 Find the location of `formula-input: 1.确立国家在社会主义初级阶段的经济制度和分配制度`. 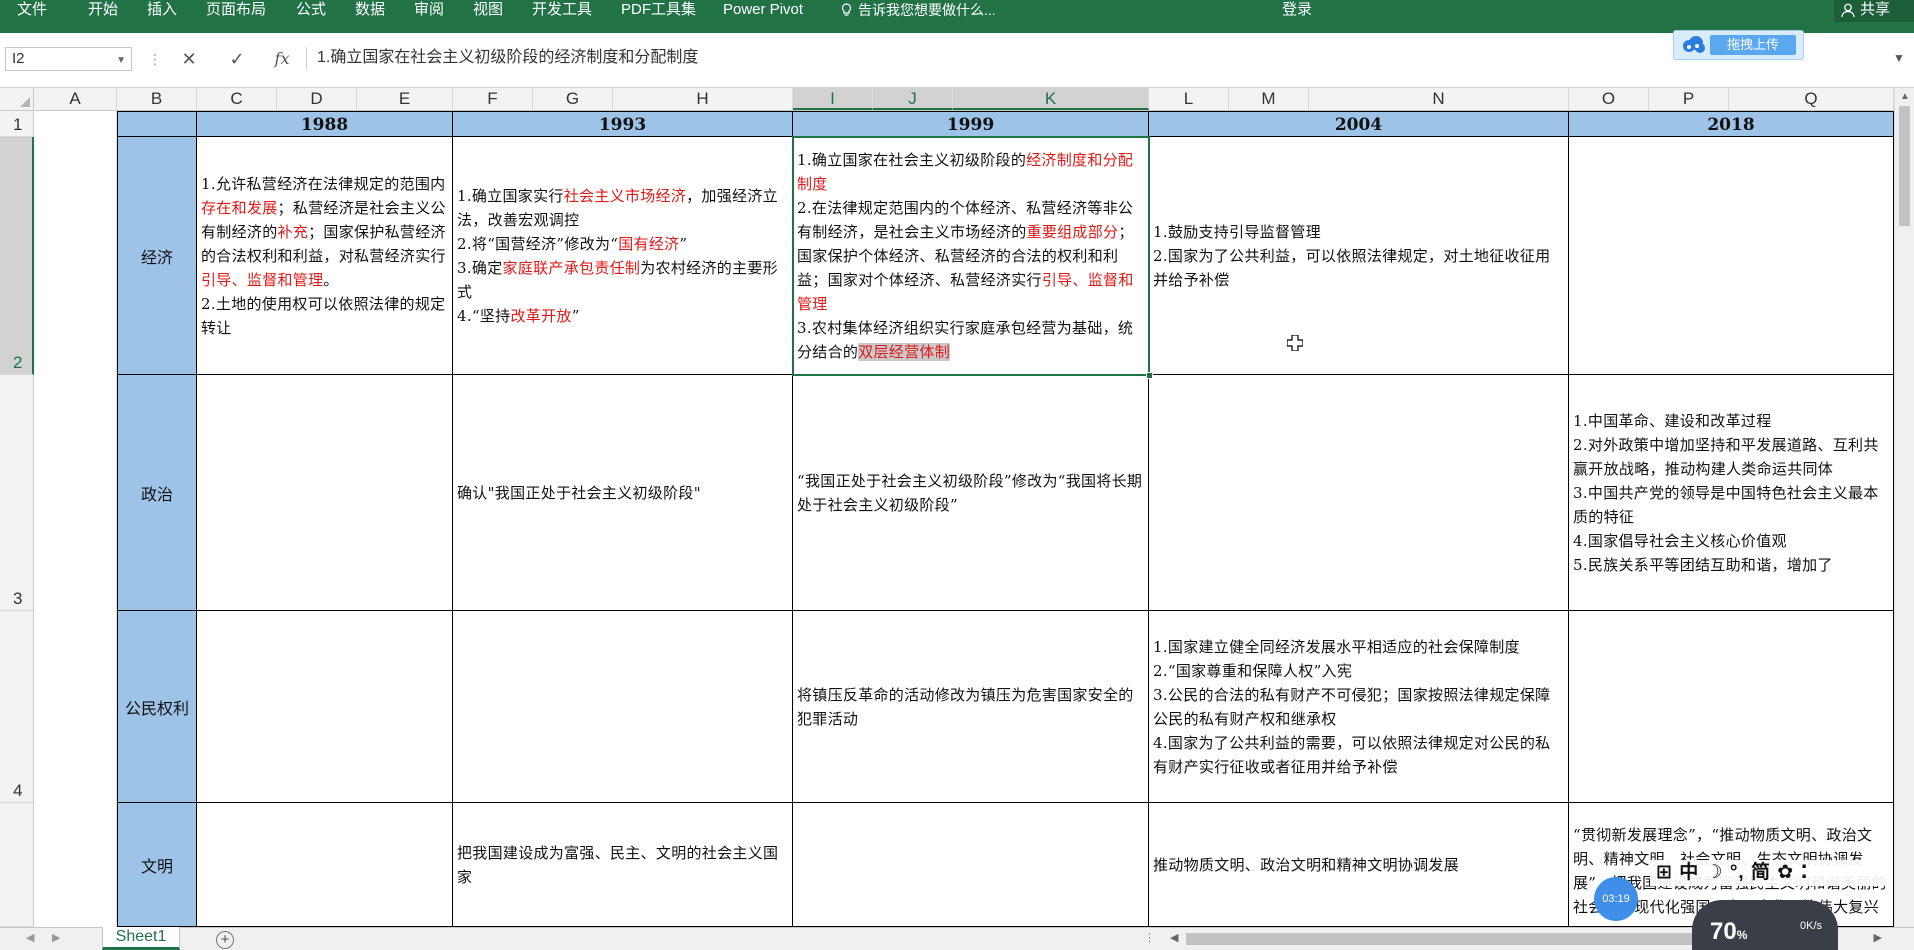

formula-input: 1.确立国家在社会主义初级阶段的经济制度和分配制度 is located at coordinates (1096, 59).